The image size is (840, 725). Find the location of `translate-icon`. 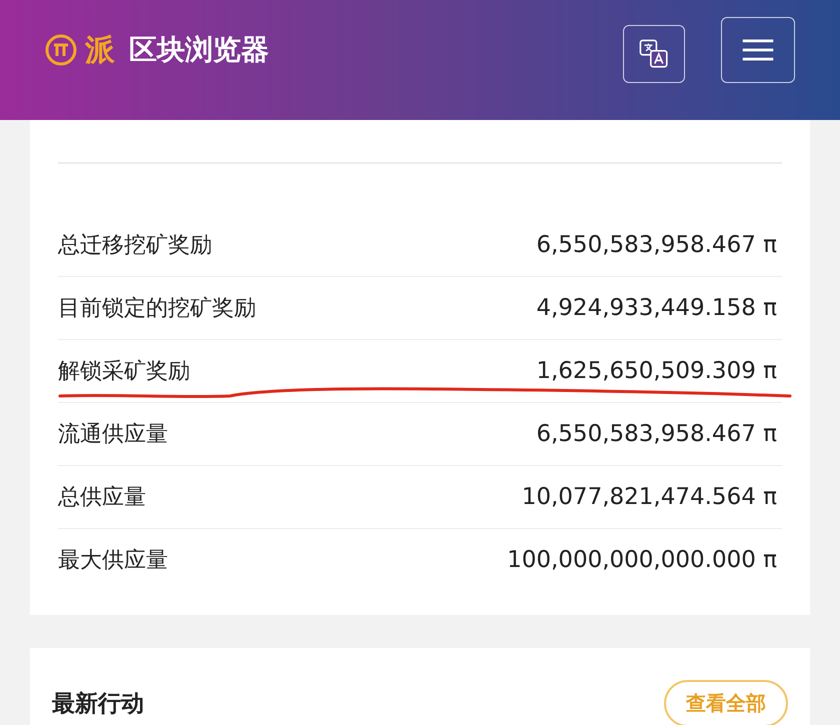

translate-icon is located at coordinates (654, 54).